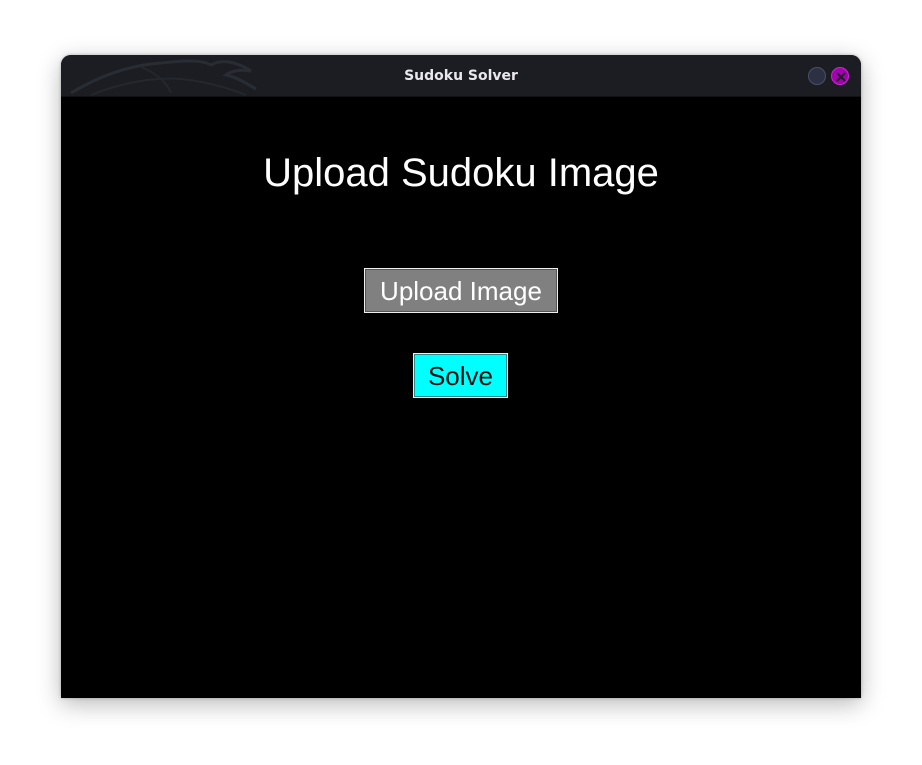  What do you see at coordinates (461, 290) in the screenshot?
I see `upload-image-button: Upload Image` at bounding box center [461, 290].